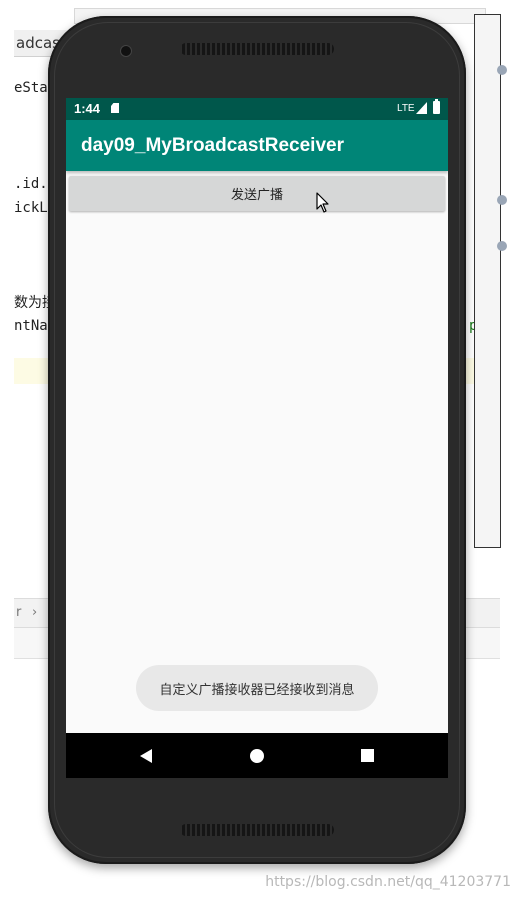 The image size is (519, 898). I want to click on home-button, so click(257, 755).